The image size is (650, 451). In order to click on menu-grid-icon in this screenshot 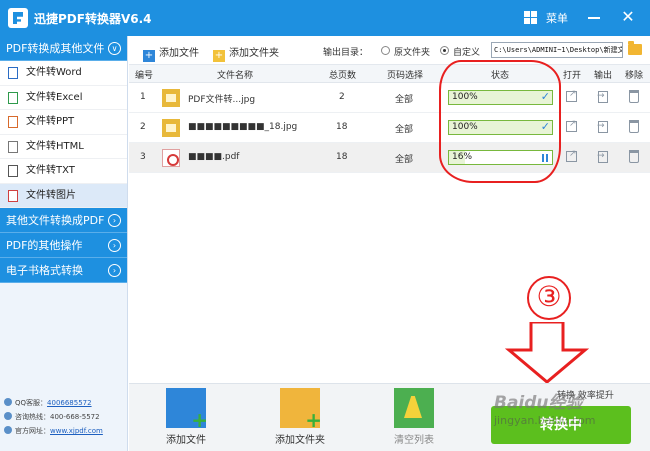, I will do `click(530, 17)`.